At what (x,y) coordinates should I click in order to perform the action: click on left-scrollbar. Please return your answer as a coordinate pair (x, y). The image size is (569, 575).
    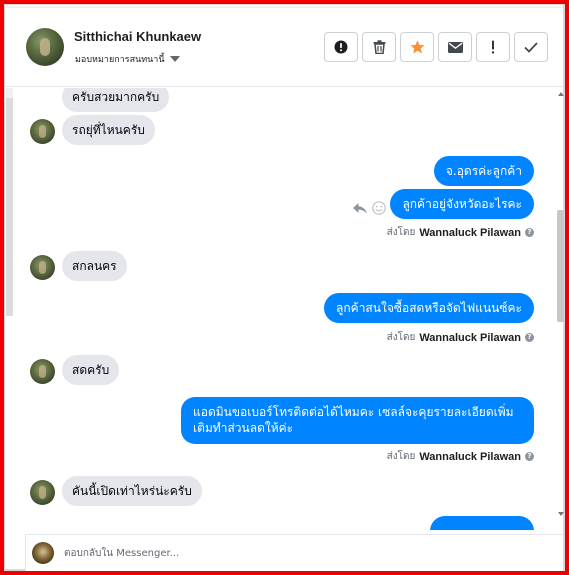
    Looking at the image, I should click on (9, 202).